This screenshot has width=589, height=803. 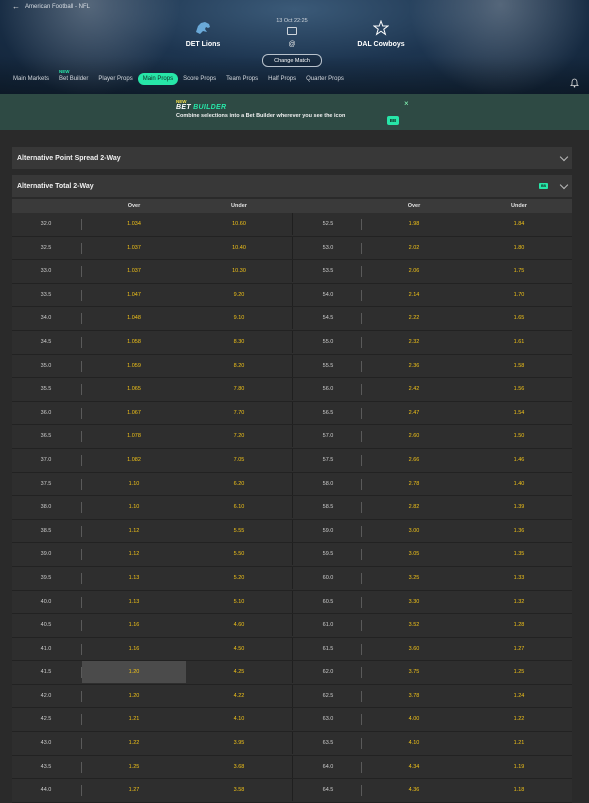 I want to click on under-odds: 1.70, so click(x=519, y=295).